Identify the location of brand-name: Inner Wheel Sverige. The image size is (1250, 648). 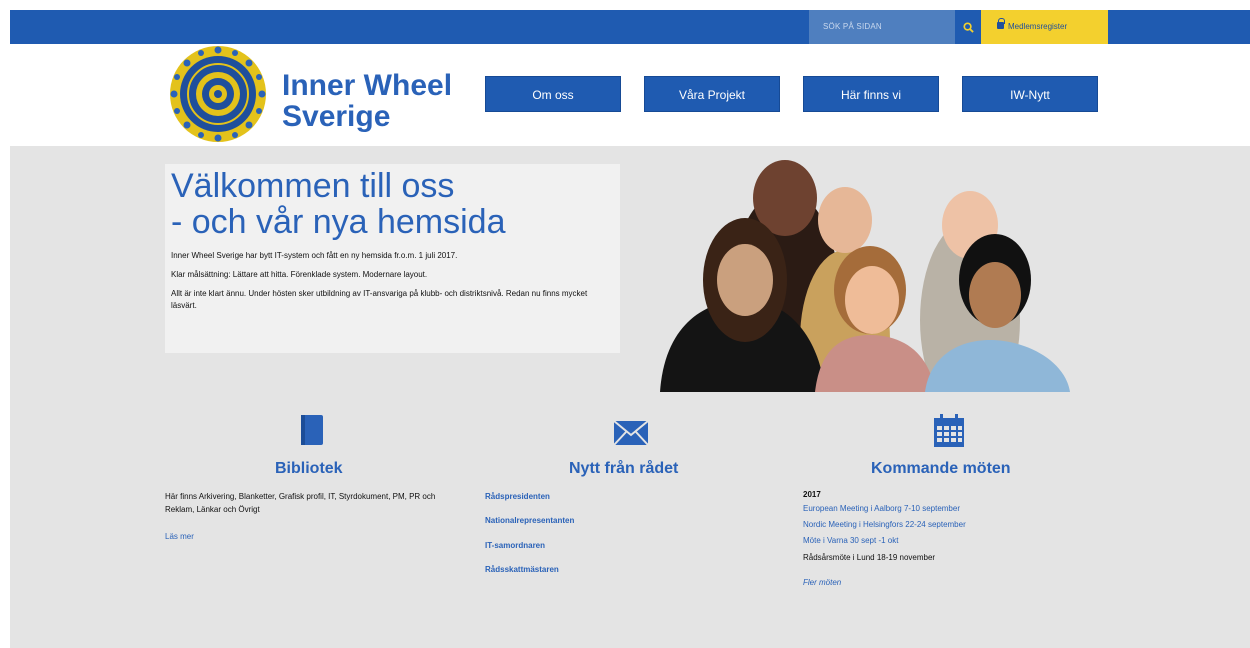
(367, 101).